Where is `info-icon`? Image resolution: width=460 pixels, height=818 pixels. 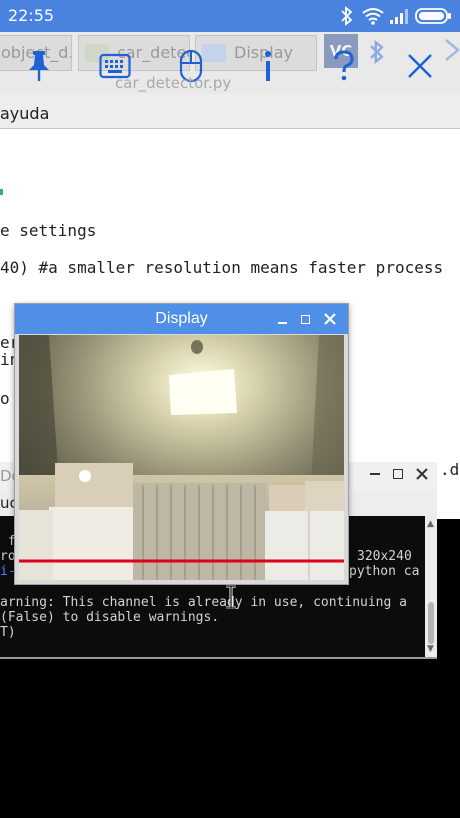
info-icon is located at coordinates (268, 66).